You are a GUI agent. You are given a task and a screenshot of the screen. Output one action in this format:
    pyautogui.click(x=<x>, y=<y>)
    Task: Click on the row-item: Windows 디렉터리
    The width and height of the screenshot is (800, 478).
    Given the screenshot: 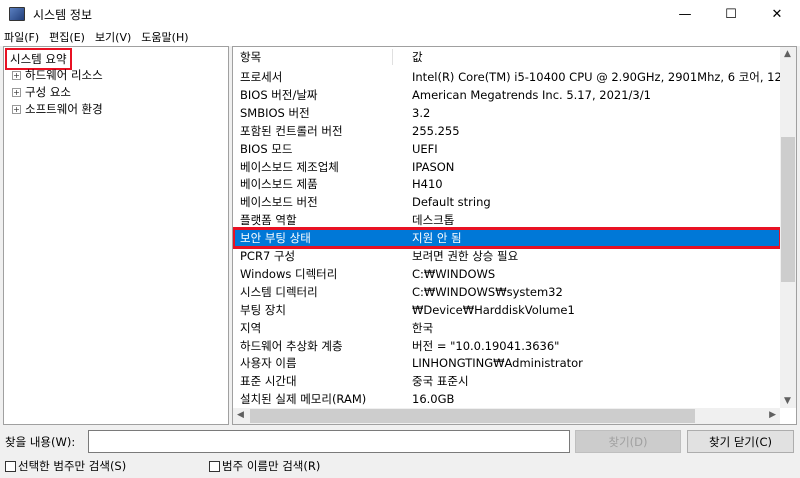 What is the action you would take?
    pyautogui.click(x=289, y=273)
    